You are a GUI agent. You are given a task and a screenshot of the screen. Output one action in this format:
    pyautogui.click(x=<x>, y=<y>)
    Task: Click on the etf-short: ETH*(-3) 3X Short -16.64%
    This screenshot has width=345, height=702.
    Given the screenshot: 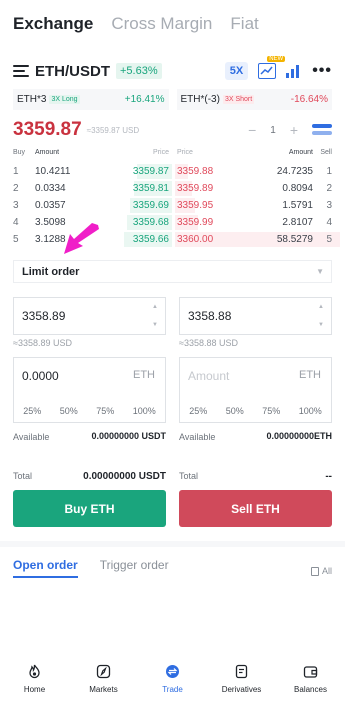 What is the action you would take?
    pyautogui.click(x=254, y=99)
    